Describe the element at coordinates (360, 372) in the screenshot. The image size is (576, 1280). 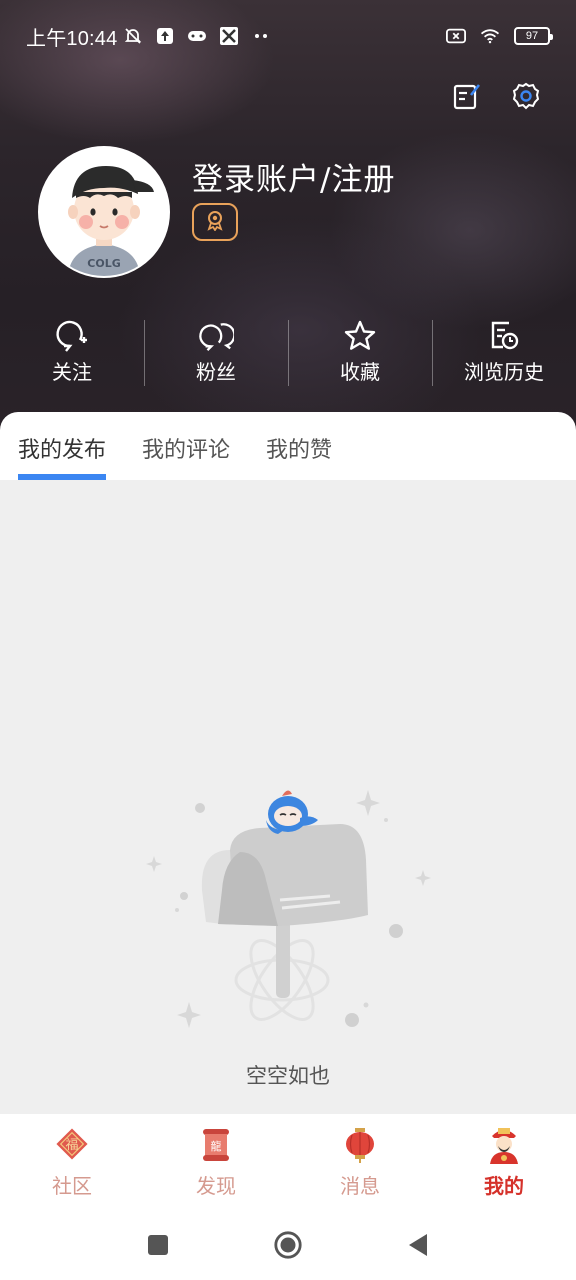
I see `stat-favorites-label: 收藏` at that location.